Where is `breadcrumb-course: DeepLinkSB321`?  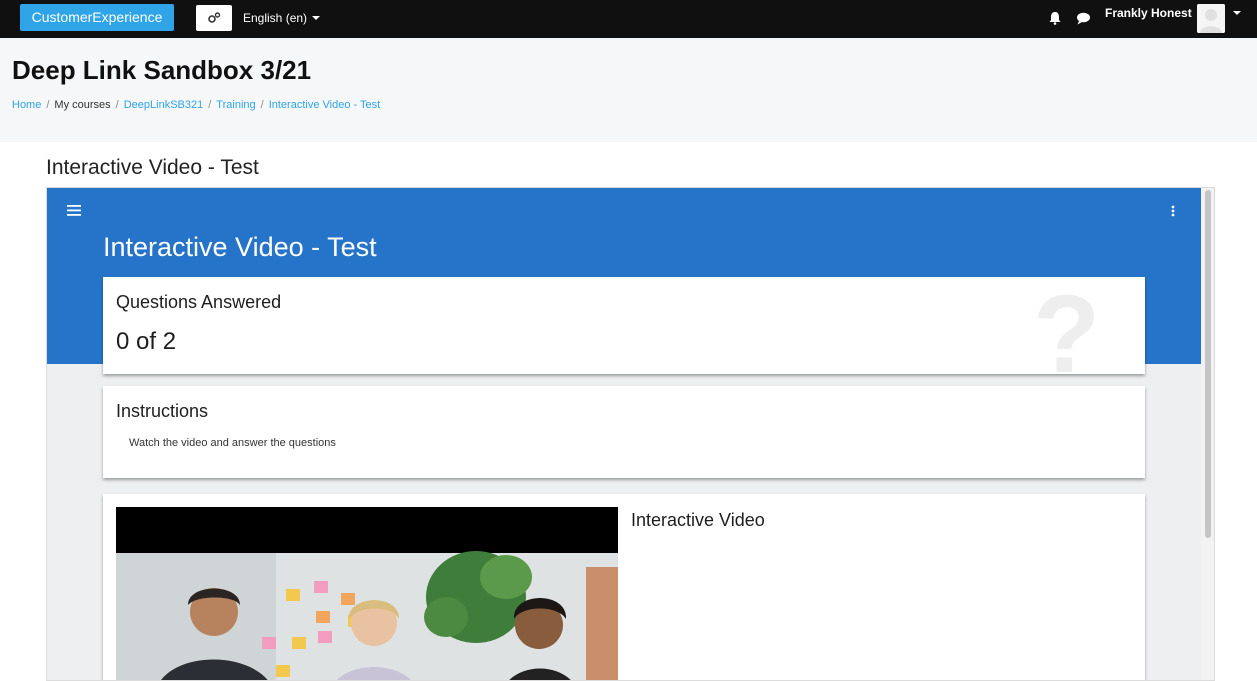 breadcrumb-course: DeepLinkSB321 is located at coordinates (164, 105).